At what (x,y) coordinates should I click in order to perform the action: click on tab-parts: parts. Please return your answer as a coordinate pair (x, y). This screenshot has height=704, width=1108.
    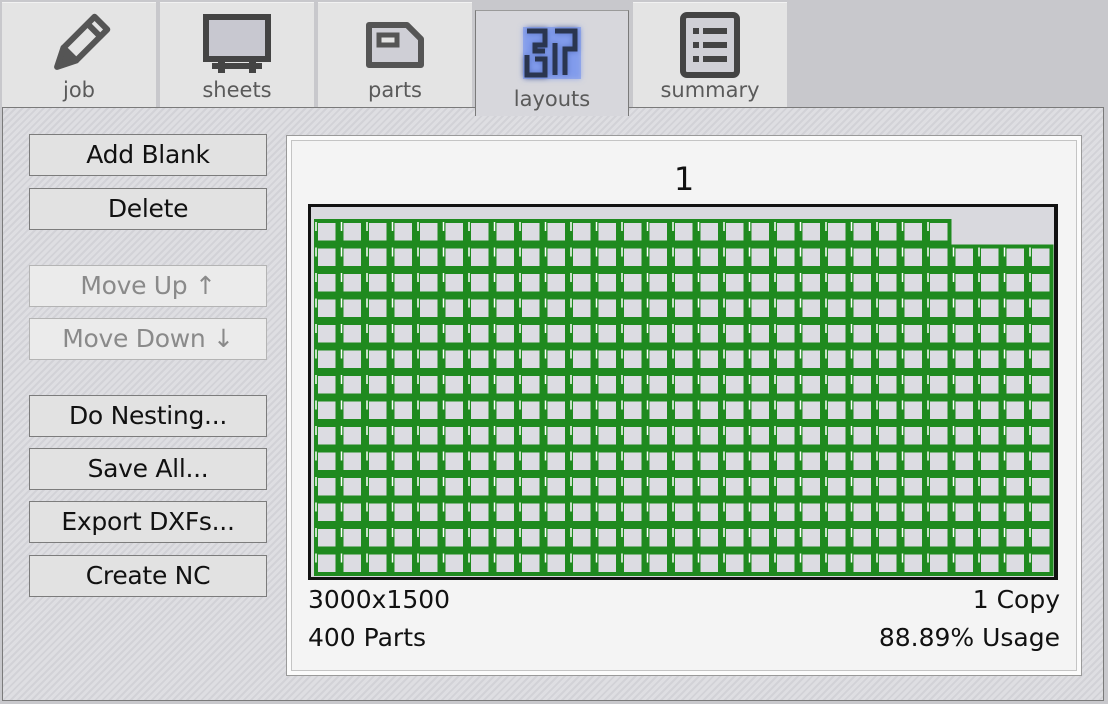
    Looking at the image, I should click on (395, 55).